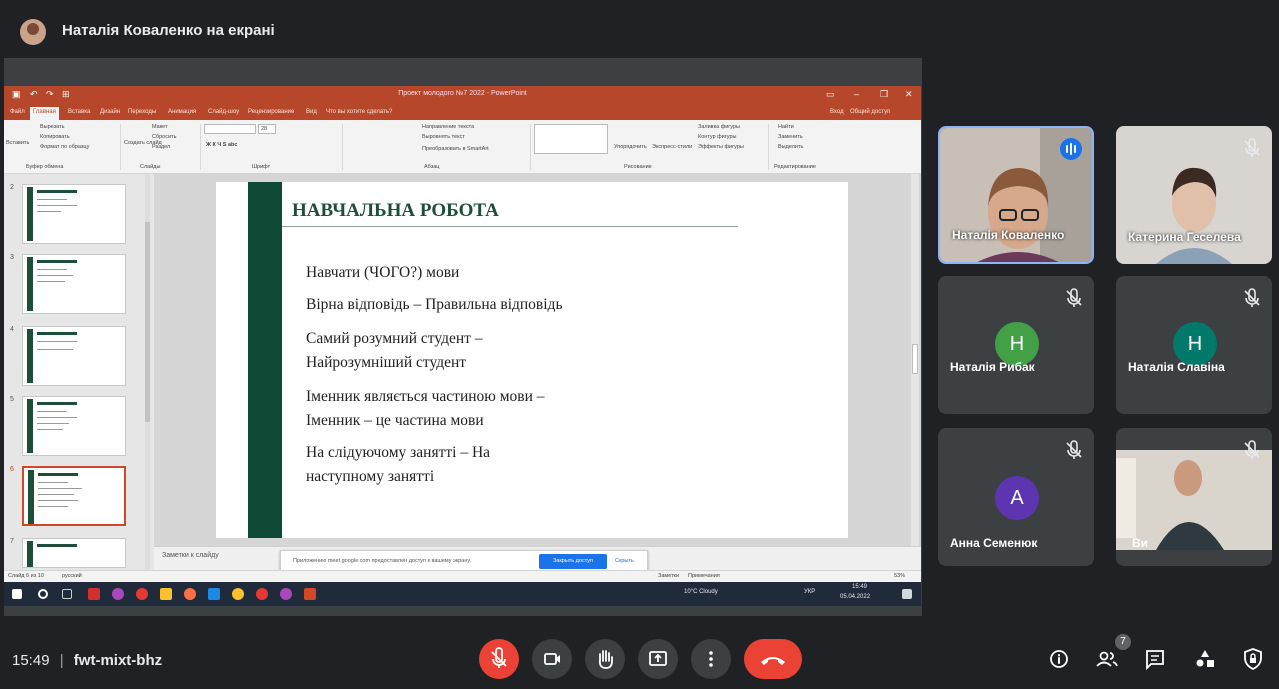 This screenshot has width=1279, height=689. Describe the element at coordinates (265, 360) in the screenshot. I see `slide-accent-bar` at that location.